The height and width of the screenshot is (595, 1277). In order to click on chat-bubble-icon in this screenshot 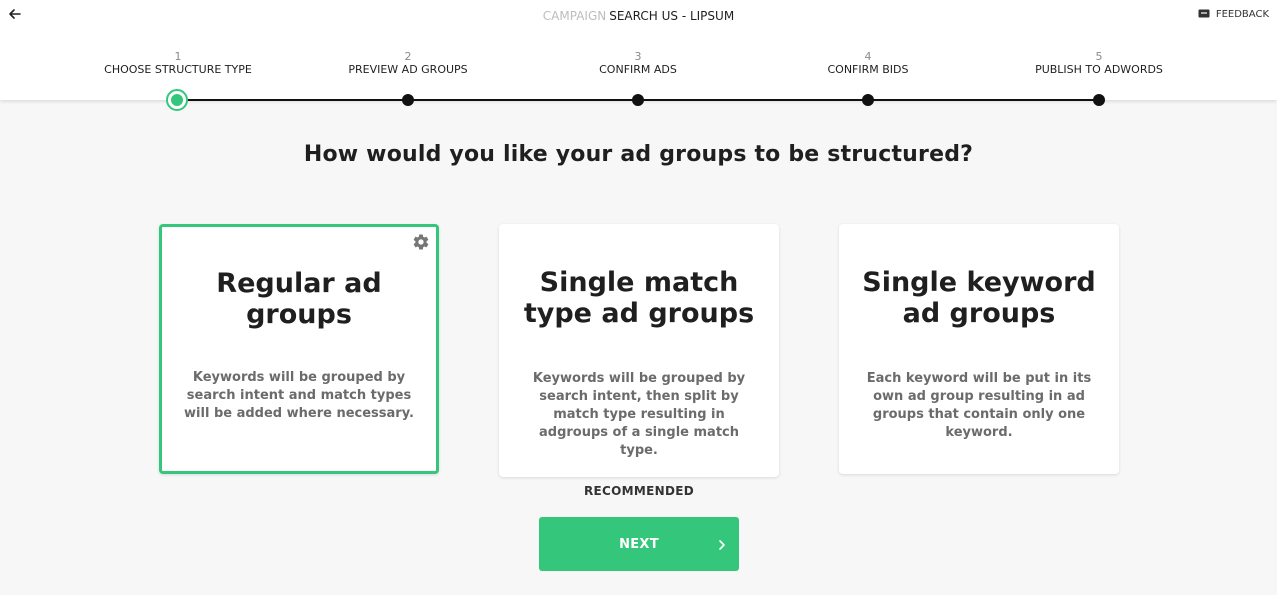, I will do `click(1204, 13)`.